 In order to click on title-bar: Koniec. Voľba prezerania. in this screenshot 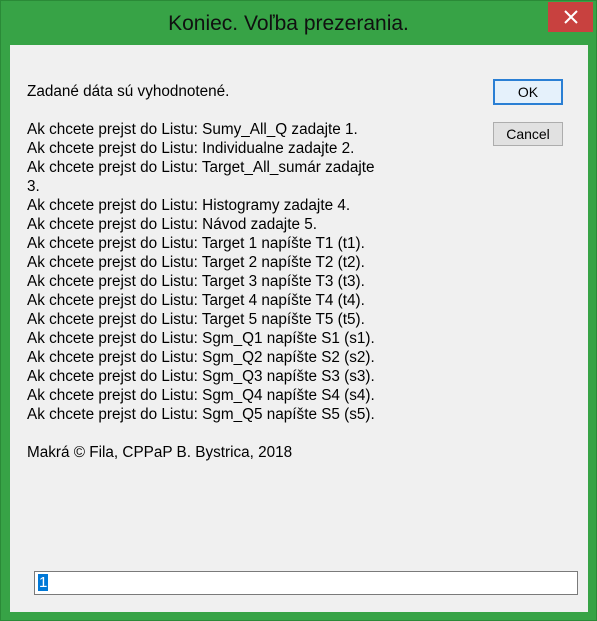, I will do `click(298, 23)`.